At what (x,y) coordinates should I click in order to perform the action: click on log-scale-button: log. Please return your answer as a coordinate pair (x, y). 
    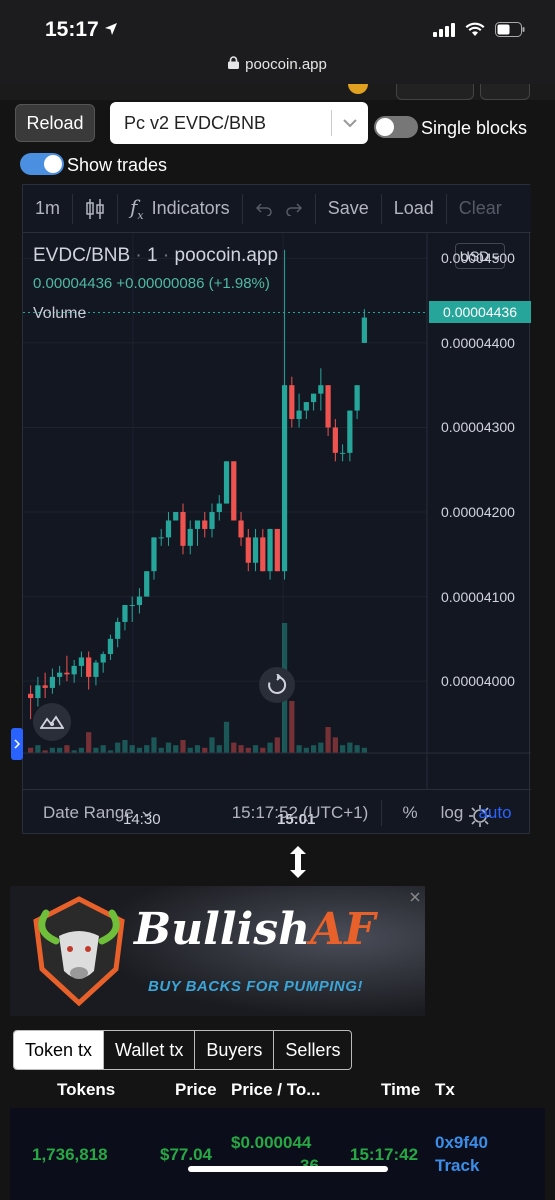
    Looking at the image, I should click on (452, 813).